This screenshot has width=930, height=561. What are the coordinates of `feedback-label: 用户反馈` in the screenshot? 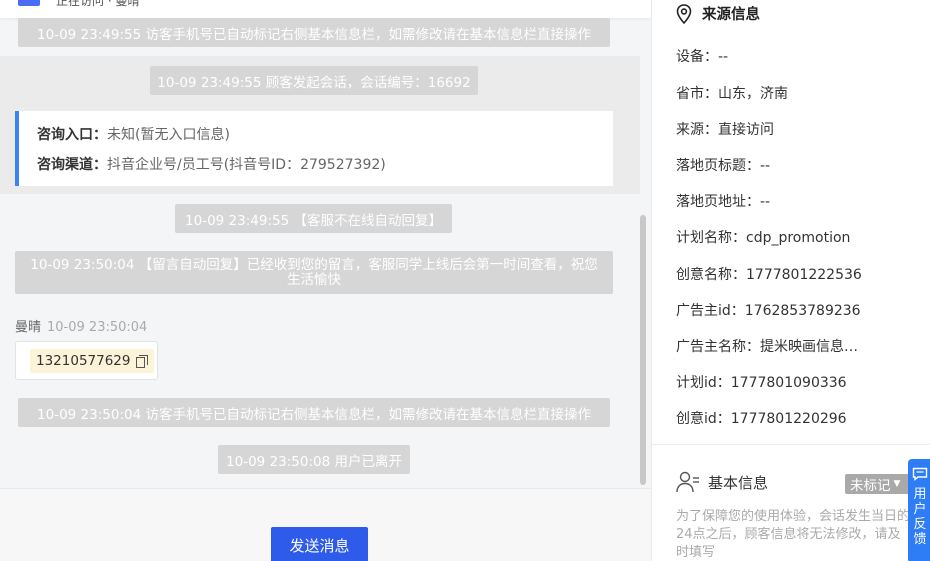 It's located at (920, 517).